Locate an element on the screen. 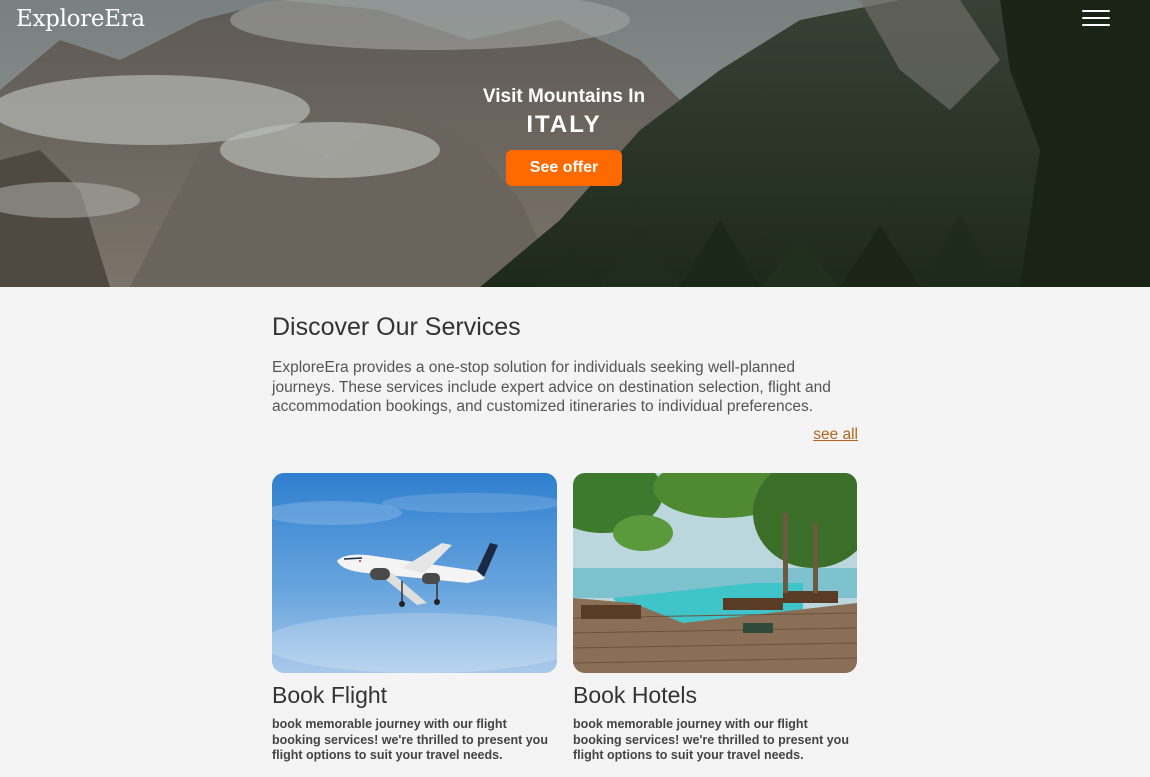 The height and width of the screenshot is (777, 1150). hamburger-menu-icon is located at coordinates (1096, 19).